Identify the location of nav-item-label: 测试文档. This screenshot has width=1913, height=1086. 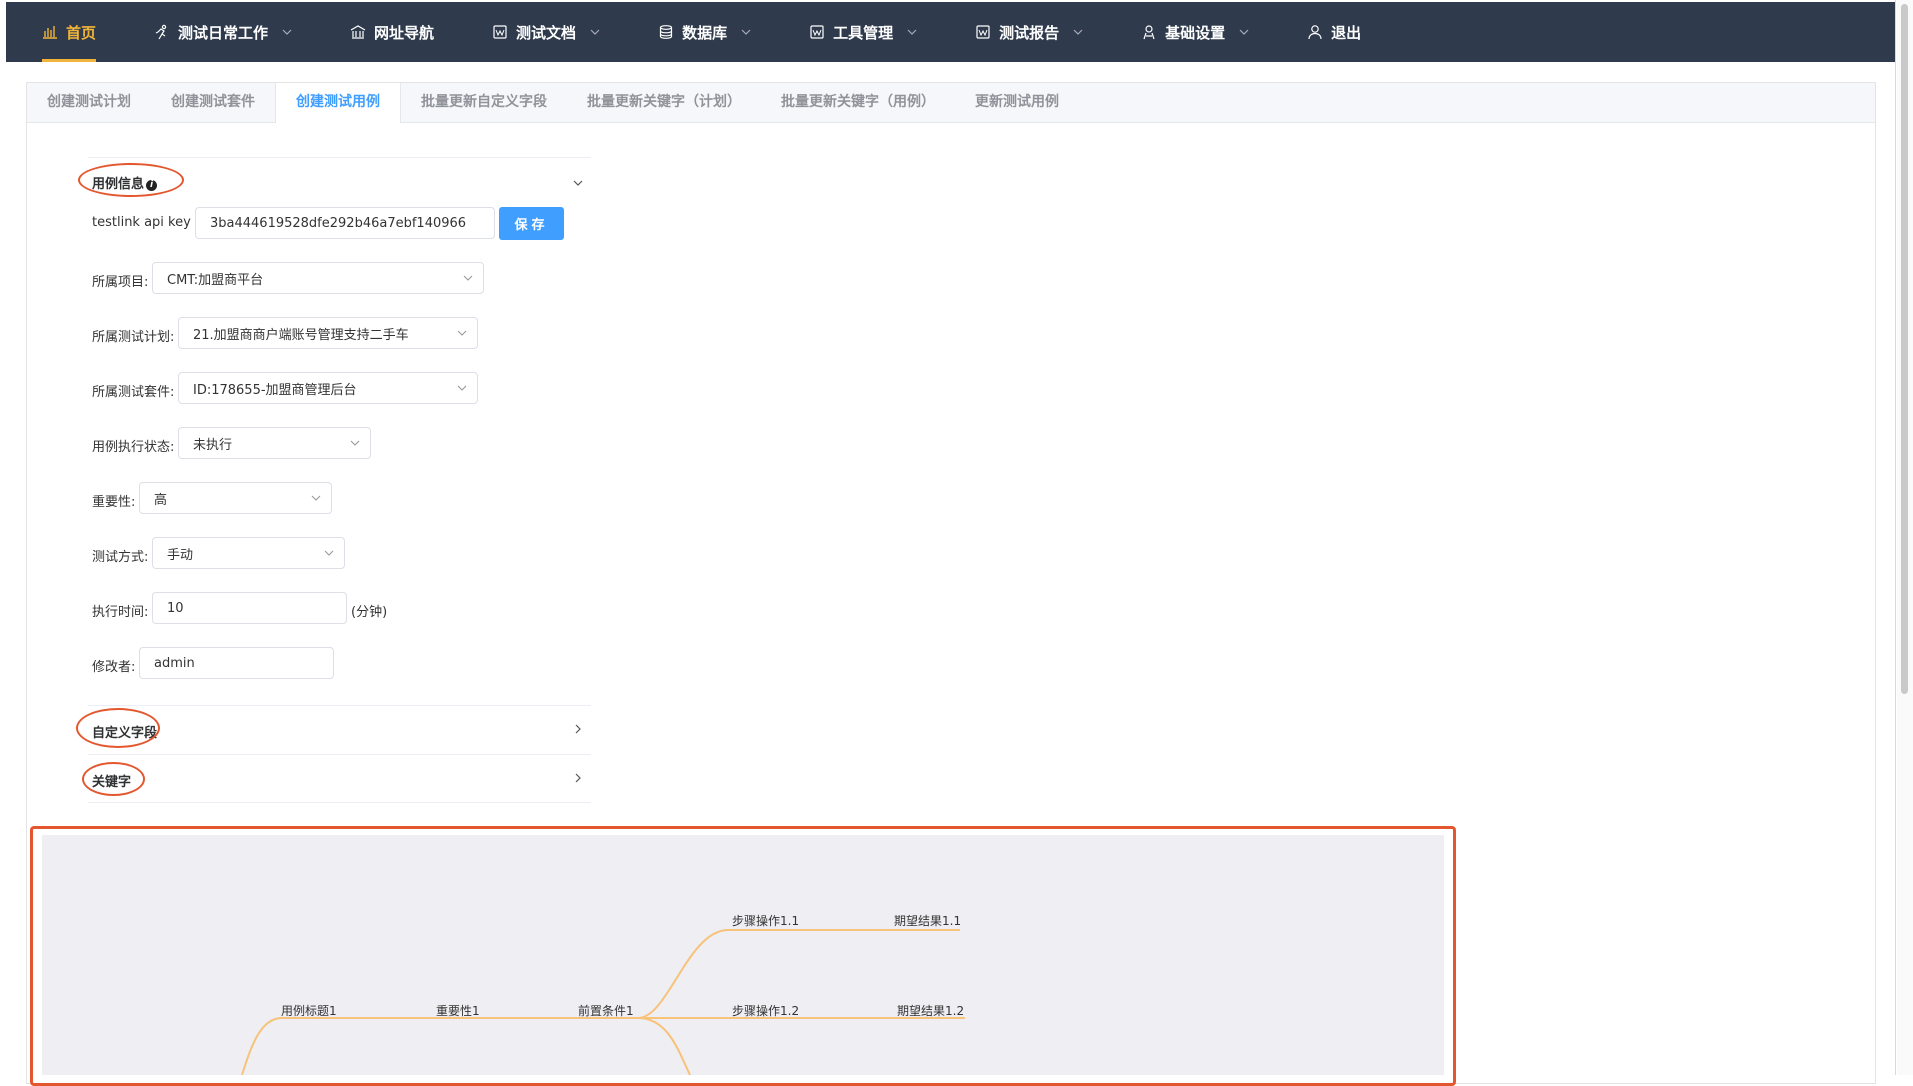
(546, 32).